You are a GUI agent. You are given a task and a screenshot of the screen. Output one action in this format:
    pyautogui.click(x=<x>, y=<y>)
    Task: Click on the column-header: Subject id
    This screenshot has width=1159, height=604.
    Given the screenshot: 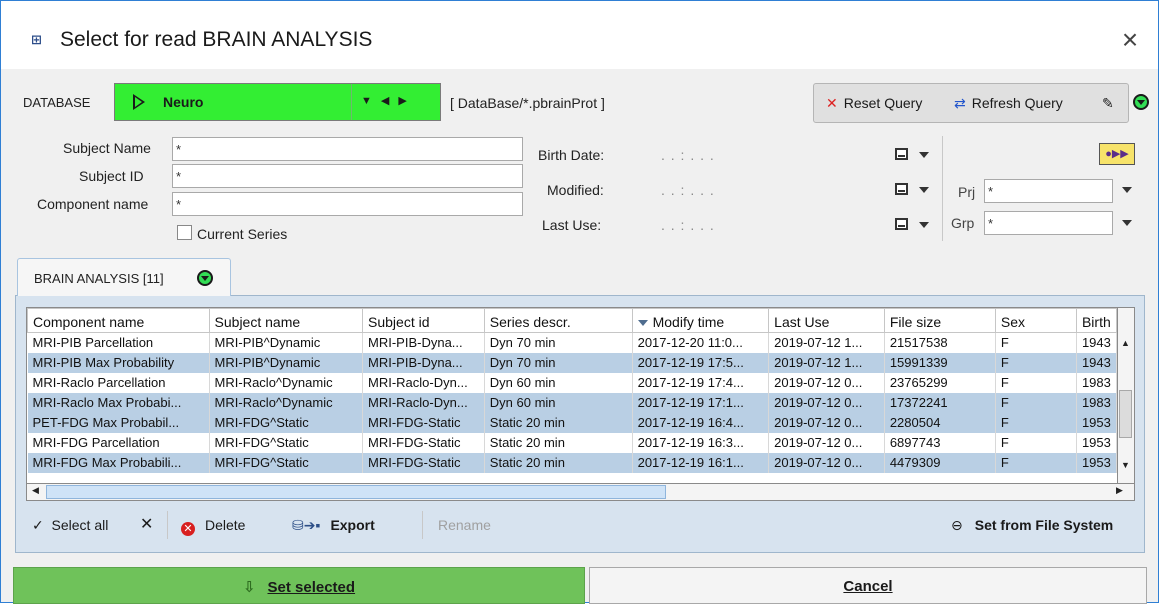 What is the action you would take?
    pyautogui.click(x=423, y=320)
    